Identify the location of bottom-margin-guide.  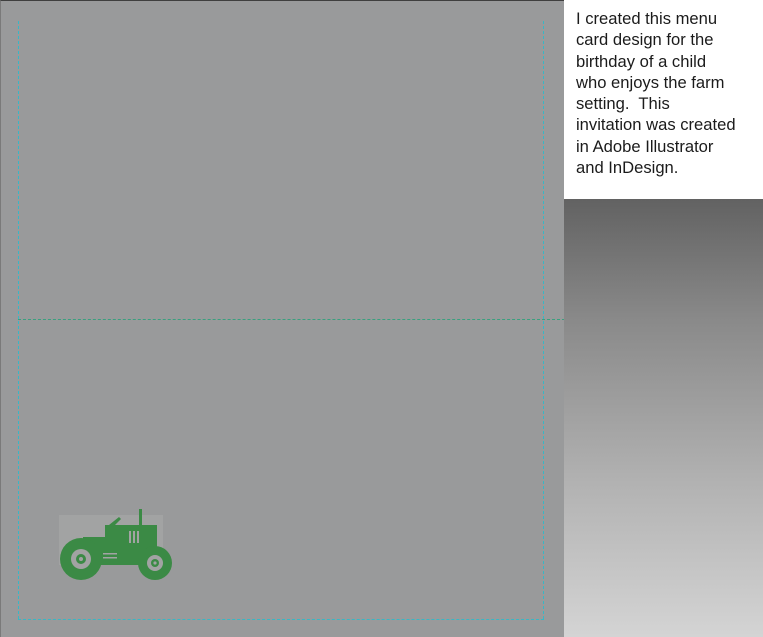
(281, 619).